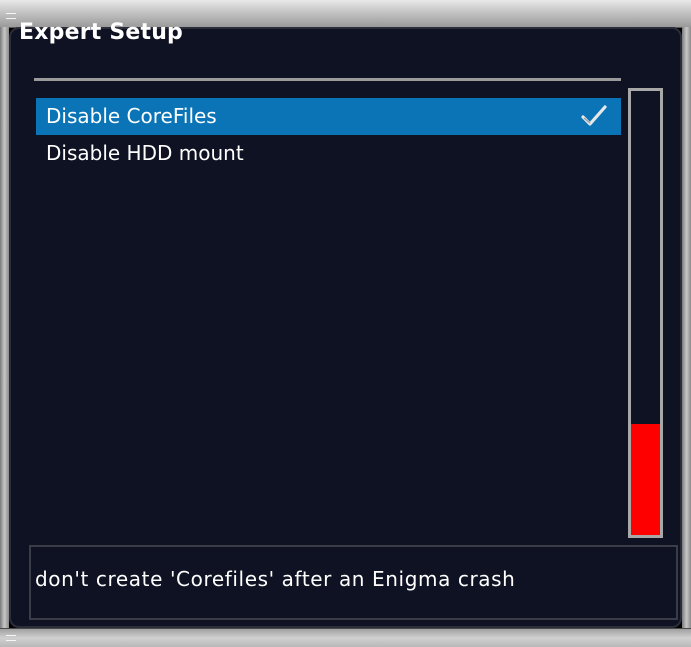 The height and width of the screenshot is (647, 691). What do you see at coordinates (101, 32) in the screenshot?
I see `page-title: Expert Setup` at bounding box center [101, 32].